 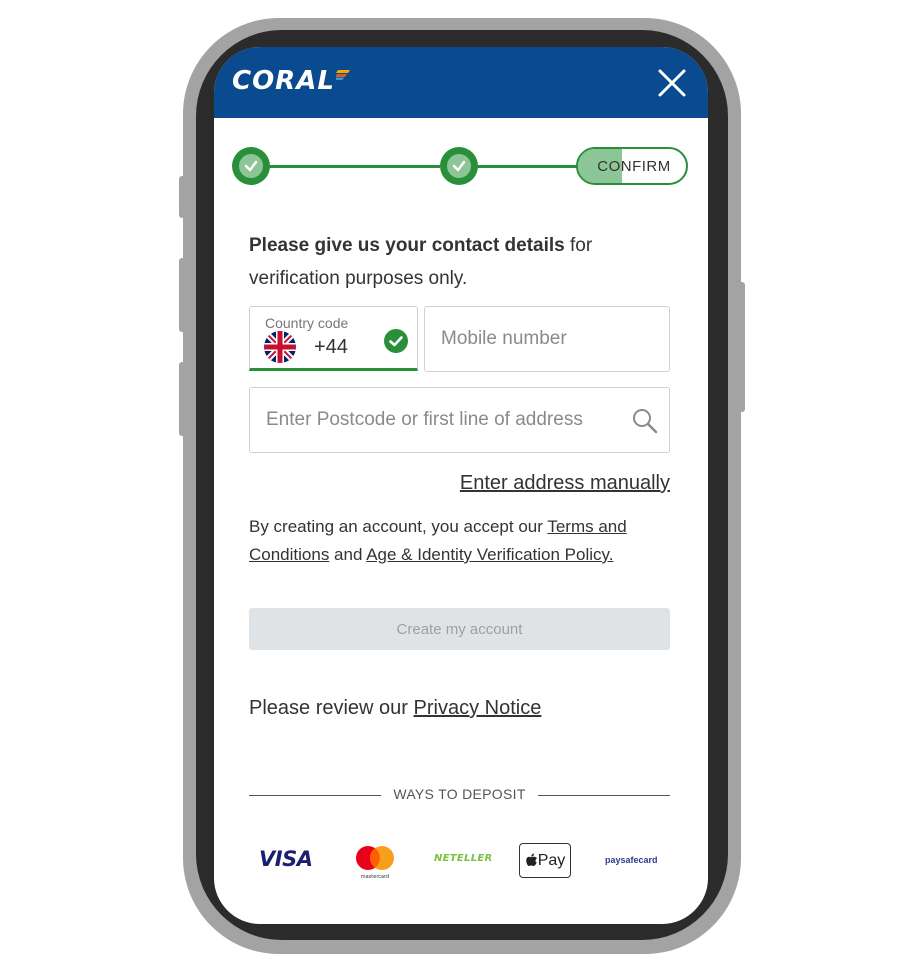 What do you see at coordinates (375, 863) in the screenshot?
I see `mastercard-logo: mastercard` at bounding box center [375, 863].